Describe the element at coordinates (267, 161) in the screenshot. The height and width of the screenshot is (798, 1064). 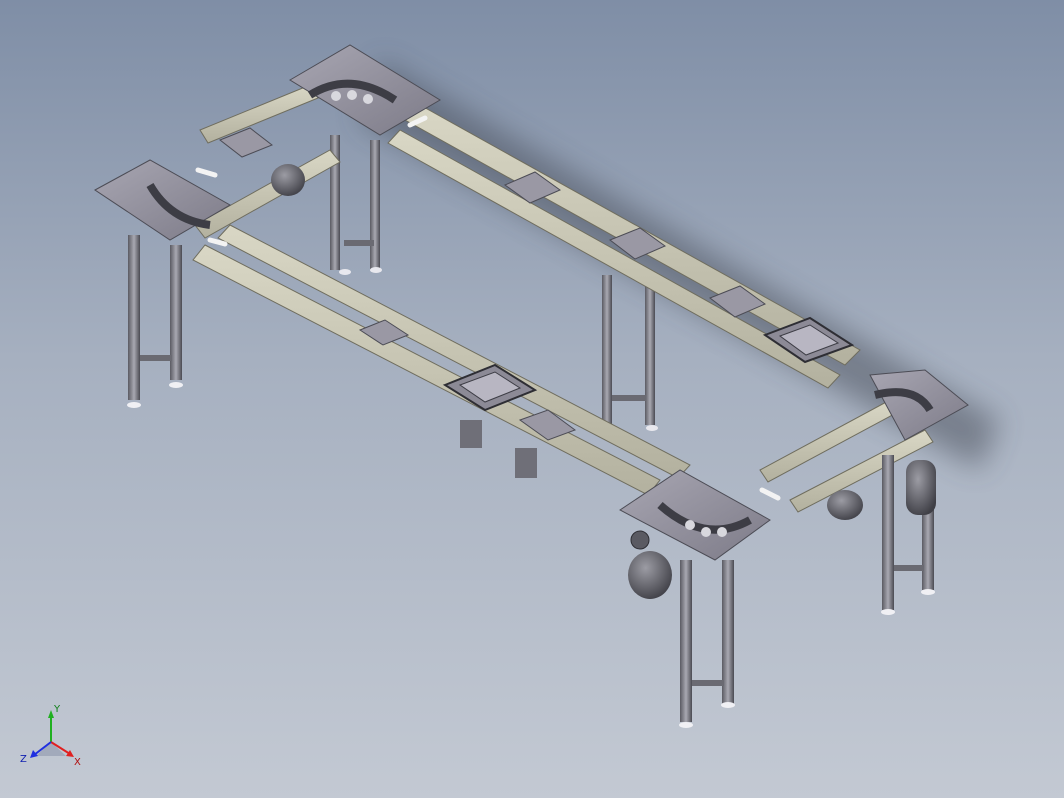
I see `rail-left-short` at that location.